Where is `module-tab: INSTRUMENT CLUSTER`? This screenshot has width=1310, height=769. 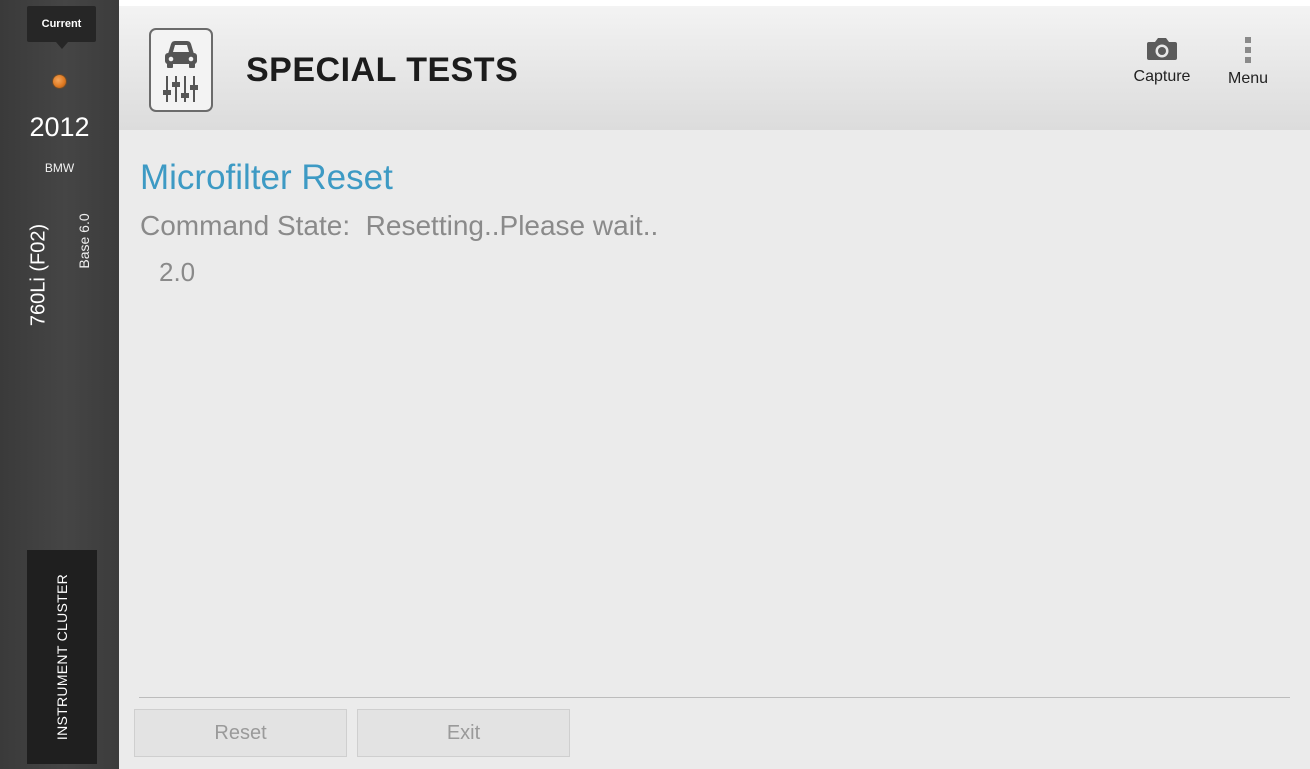 module-tab: INSTRUMENT CLUSTER is located at coordinates (62, 657).